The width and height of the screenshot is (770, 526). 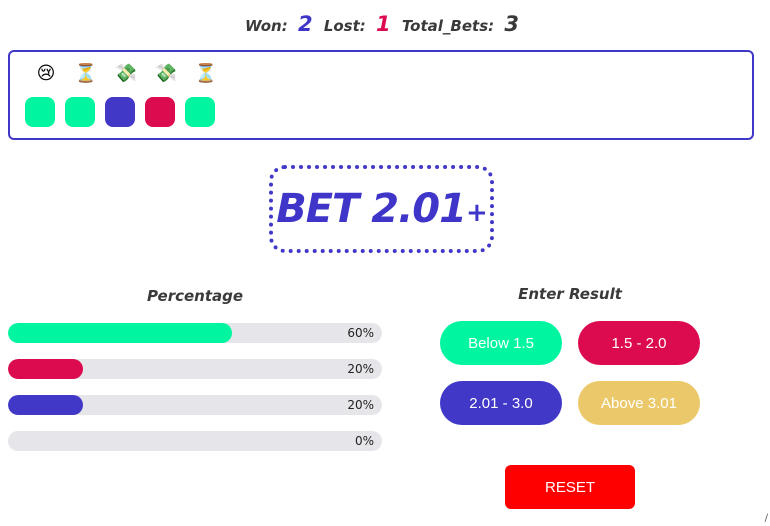 I want to click on percentage-value: 0%, so click(x=364, y=441).